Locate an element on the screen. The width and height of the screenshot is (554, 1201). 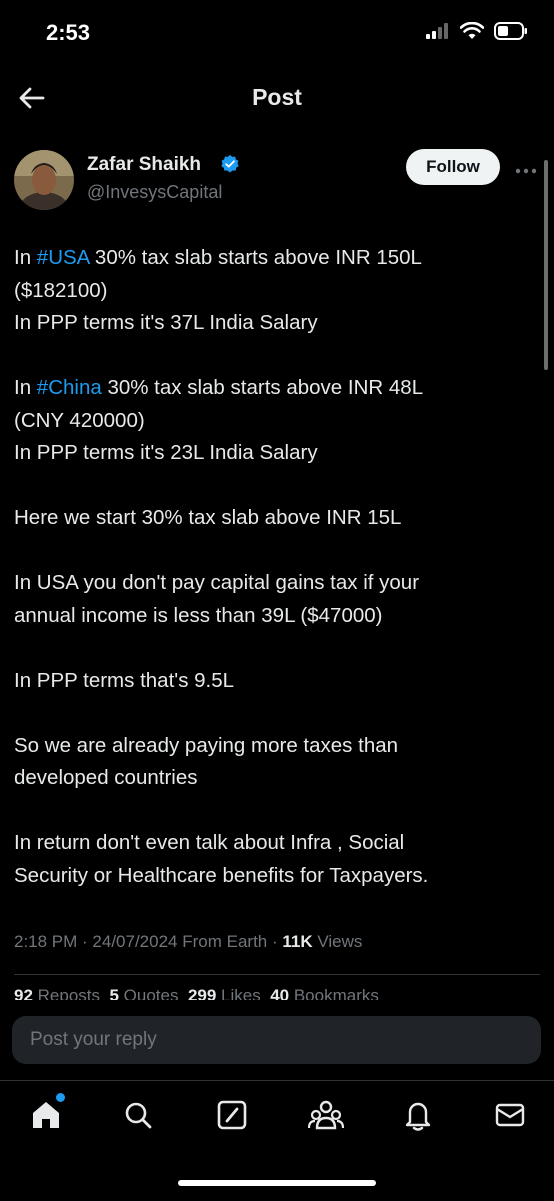
mail-icon is located at coordinates (510, 1115).